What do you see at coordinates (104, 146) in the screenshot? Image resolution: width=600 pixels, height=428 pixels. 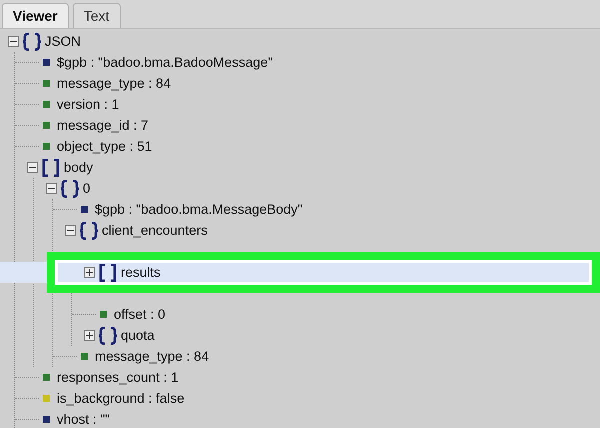 I see `tree-item: object_type : 51` at bounding box center [104, 146].